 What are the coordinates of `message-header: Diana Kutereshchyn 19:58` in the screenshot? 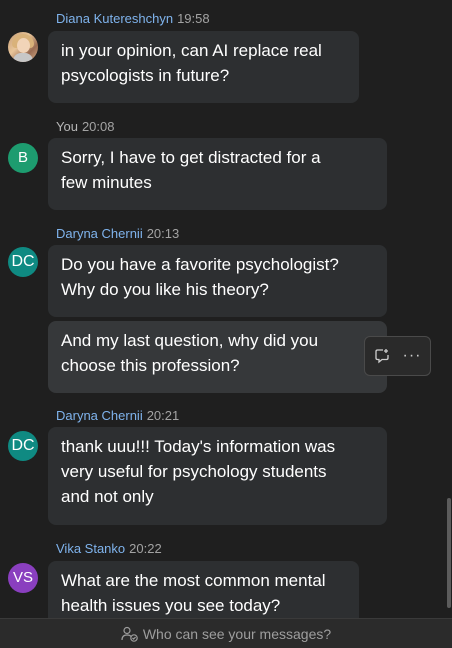 It's located at (133, 18).